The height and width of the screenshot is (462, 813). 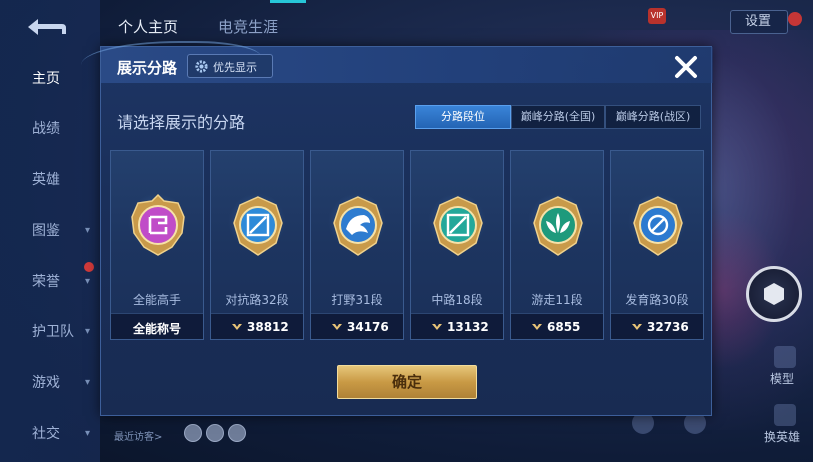 I want to click on recent-visitors-link: 最近访客>, so click(x=138, y=435).